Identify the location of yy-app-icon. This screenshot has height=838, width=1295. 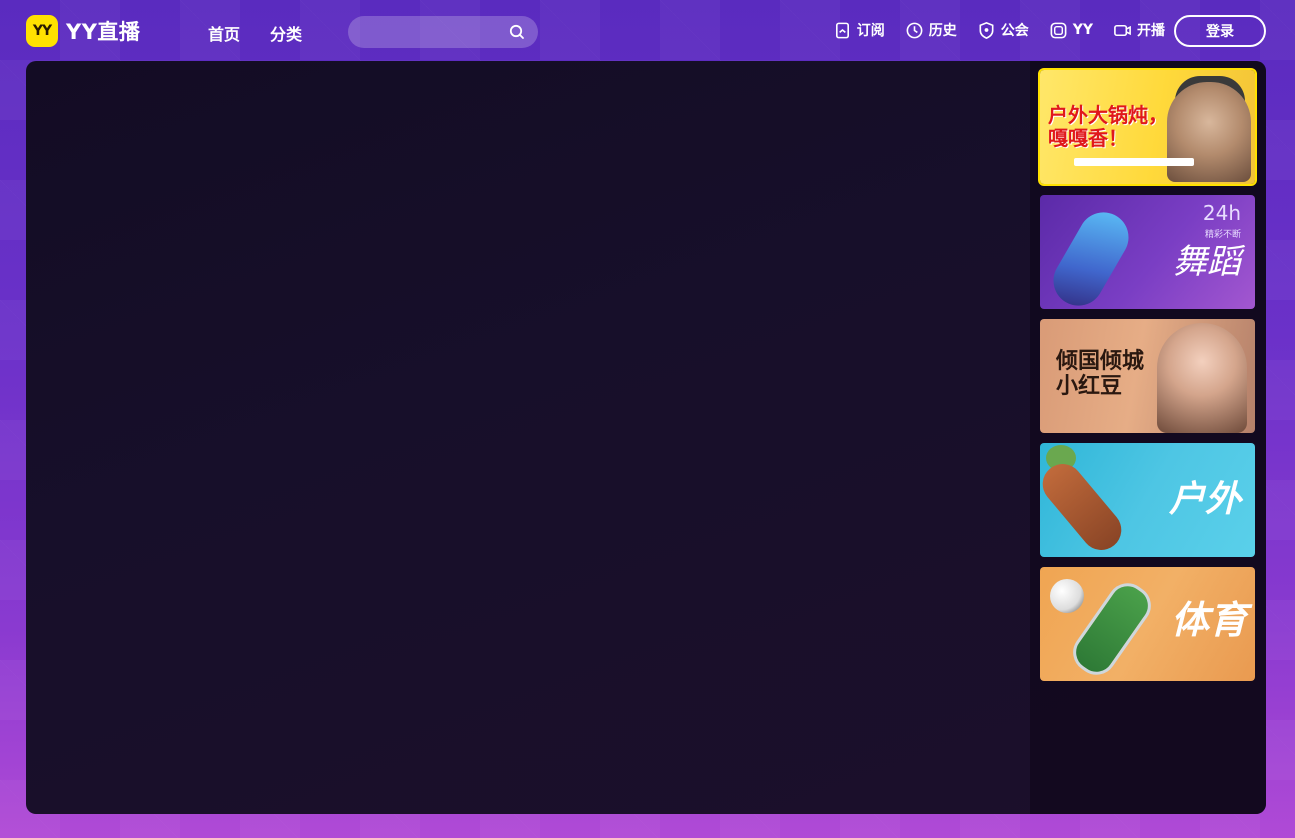
(1058, 30).